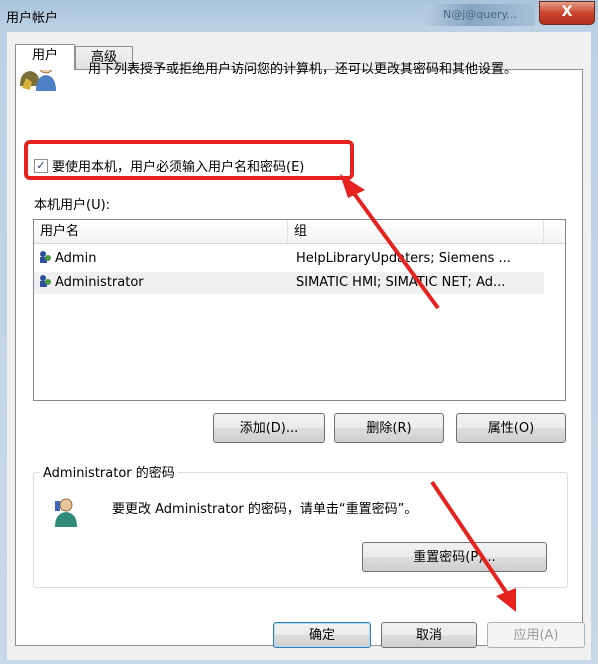 The image size is (598, 664). I want to click on user-name-cell: Administrator, so click(161, 283).